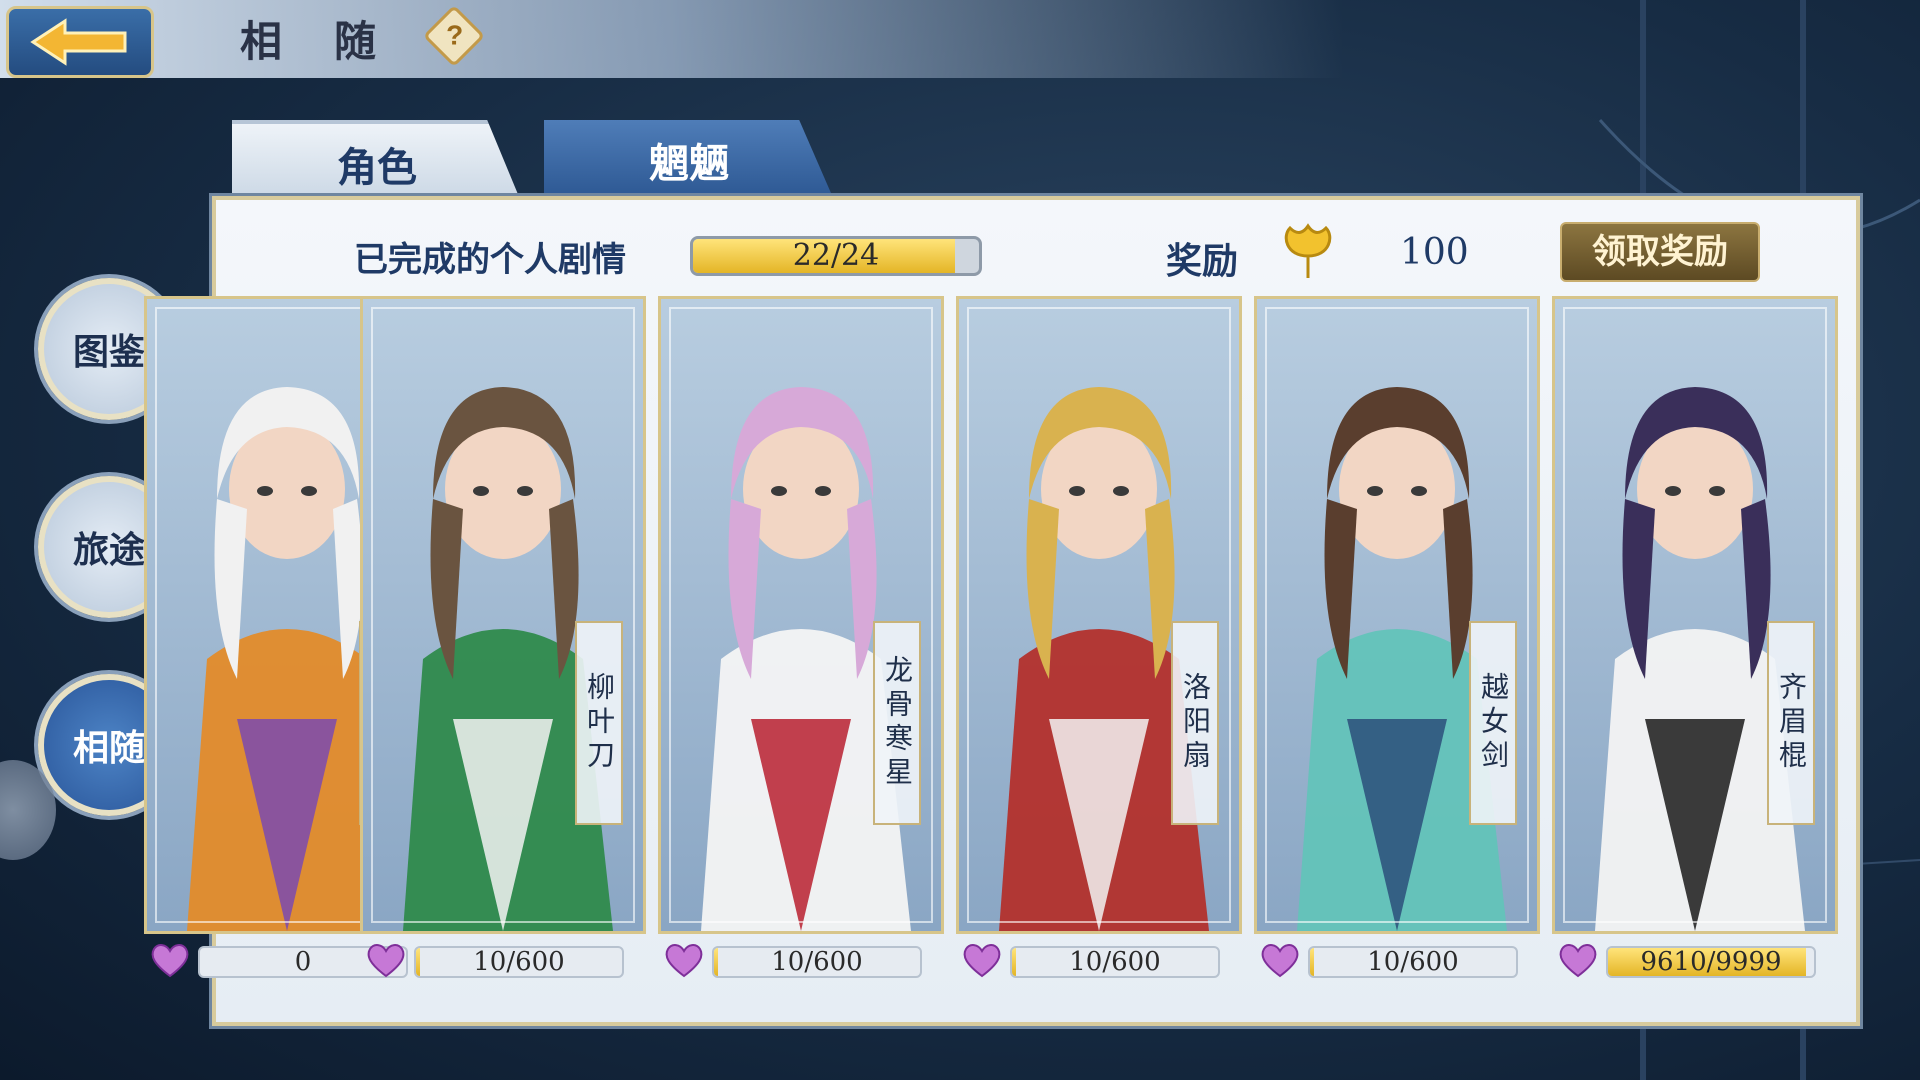 The height and width of the screenshot is (1080, 1920). Describe the element at coordinates (1791, 723) in the screenshot. I see `character-name: 齐眉棍` at that location.